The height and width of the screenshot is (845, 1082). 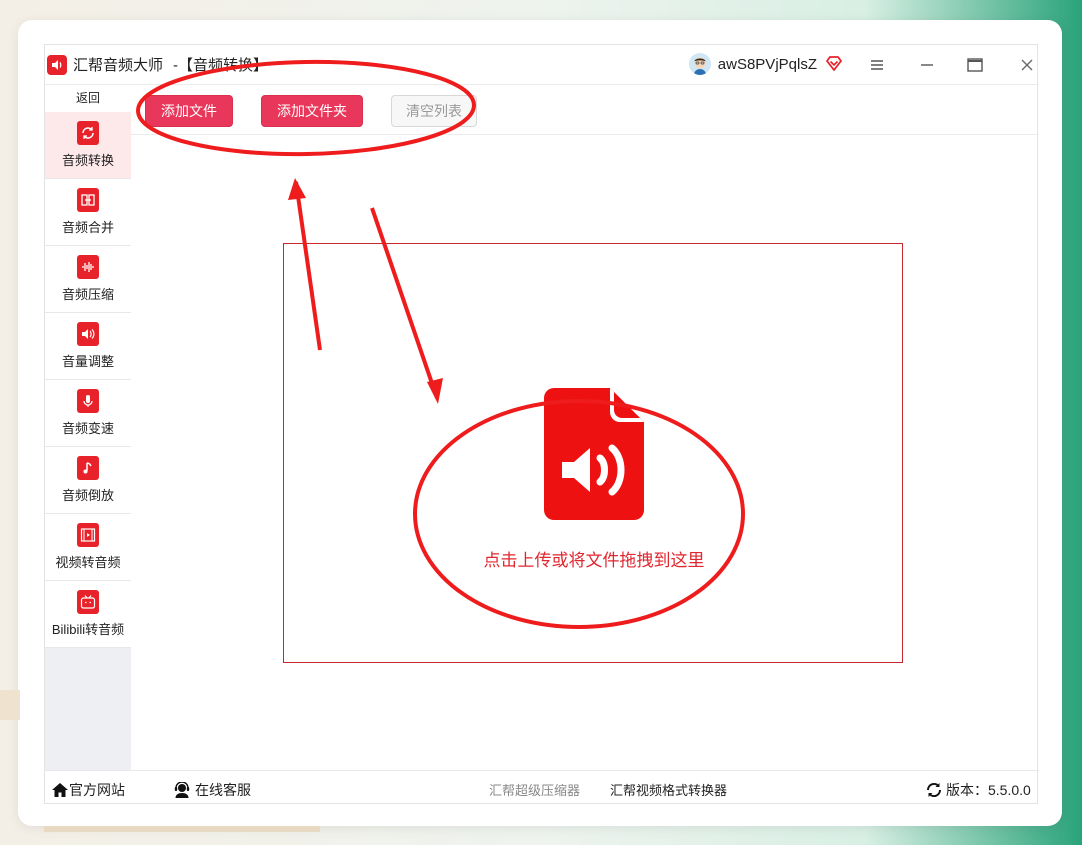 I want to click on official-site-link: 官方网站, so click(x=88, y=790).